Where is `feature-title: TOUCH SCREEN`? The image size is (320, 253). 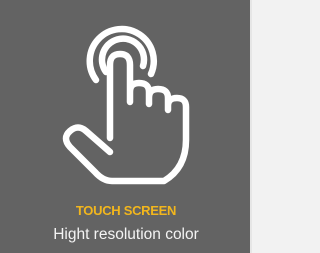 feature-title: TOUCH SCREEN is located at coordinates (126, 210).